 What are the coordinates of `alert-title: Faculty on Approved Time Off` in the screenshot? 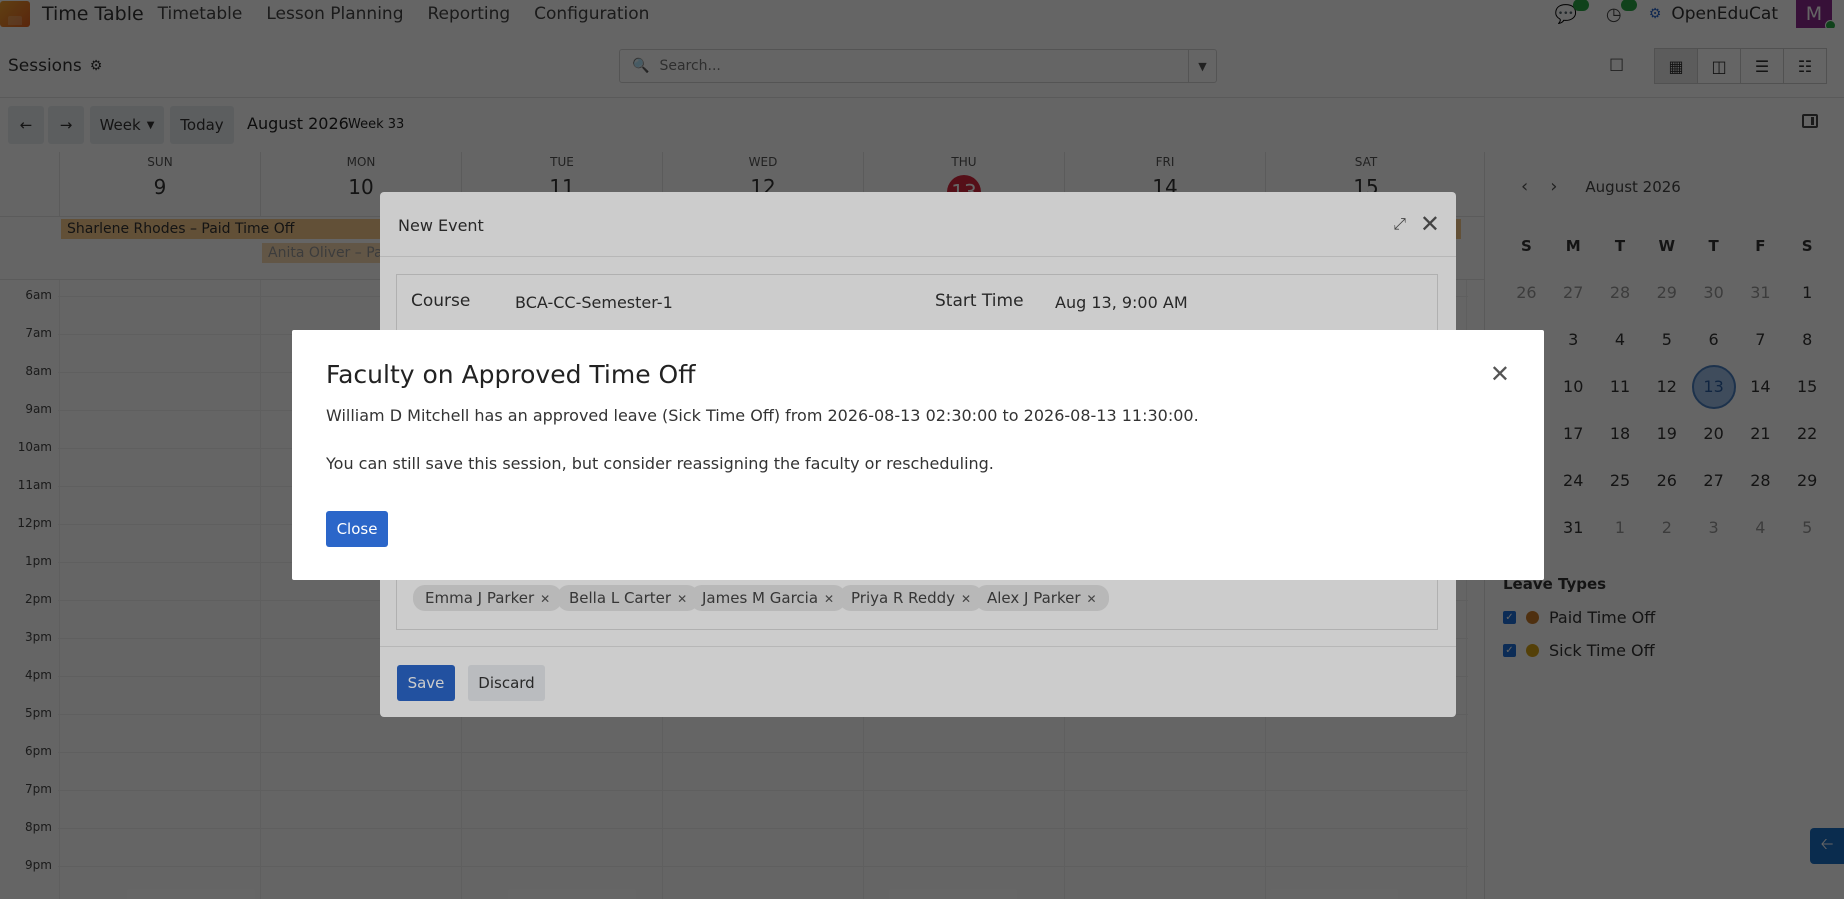 It's located at (511, 374).